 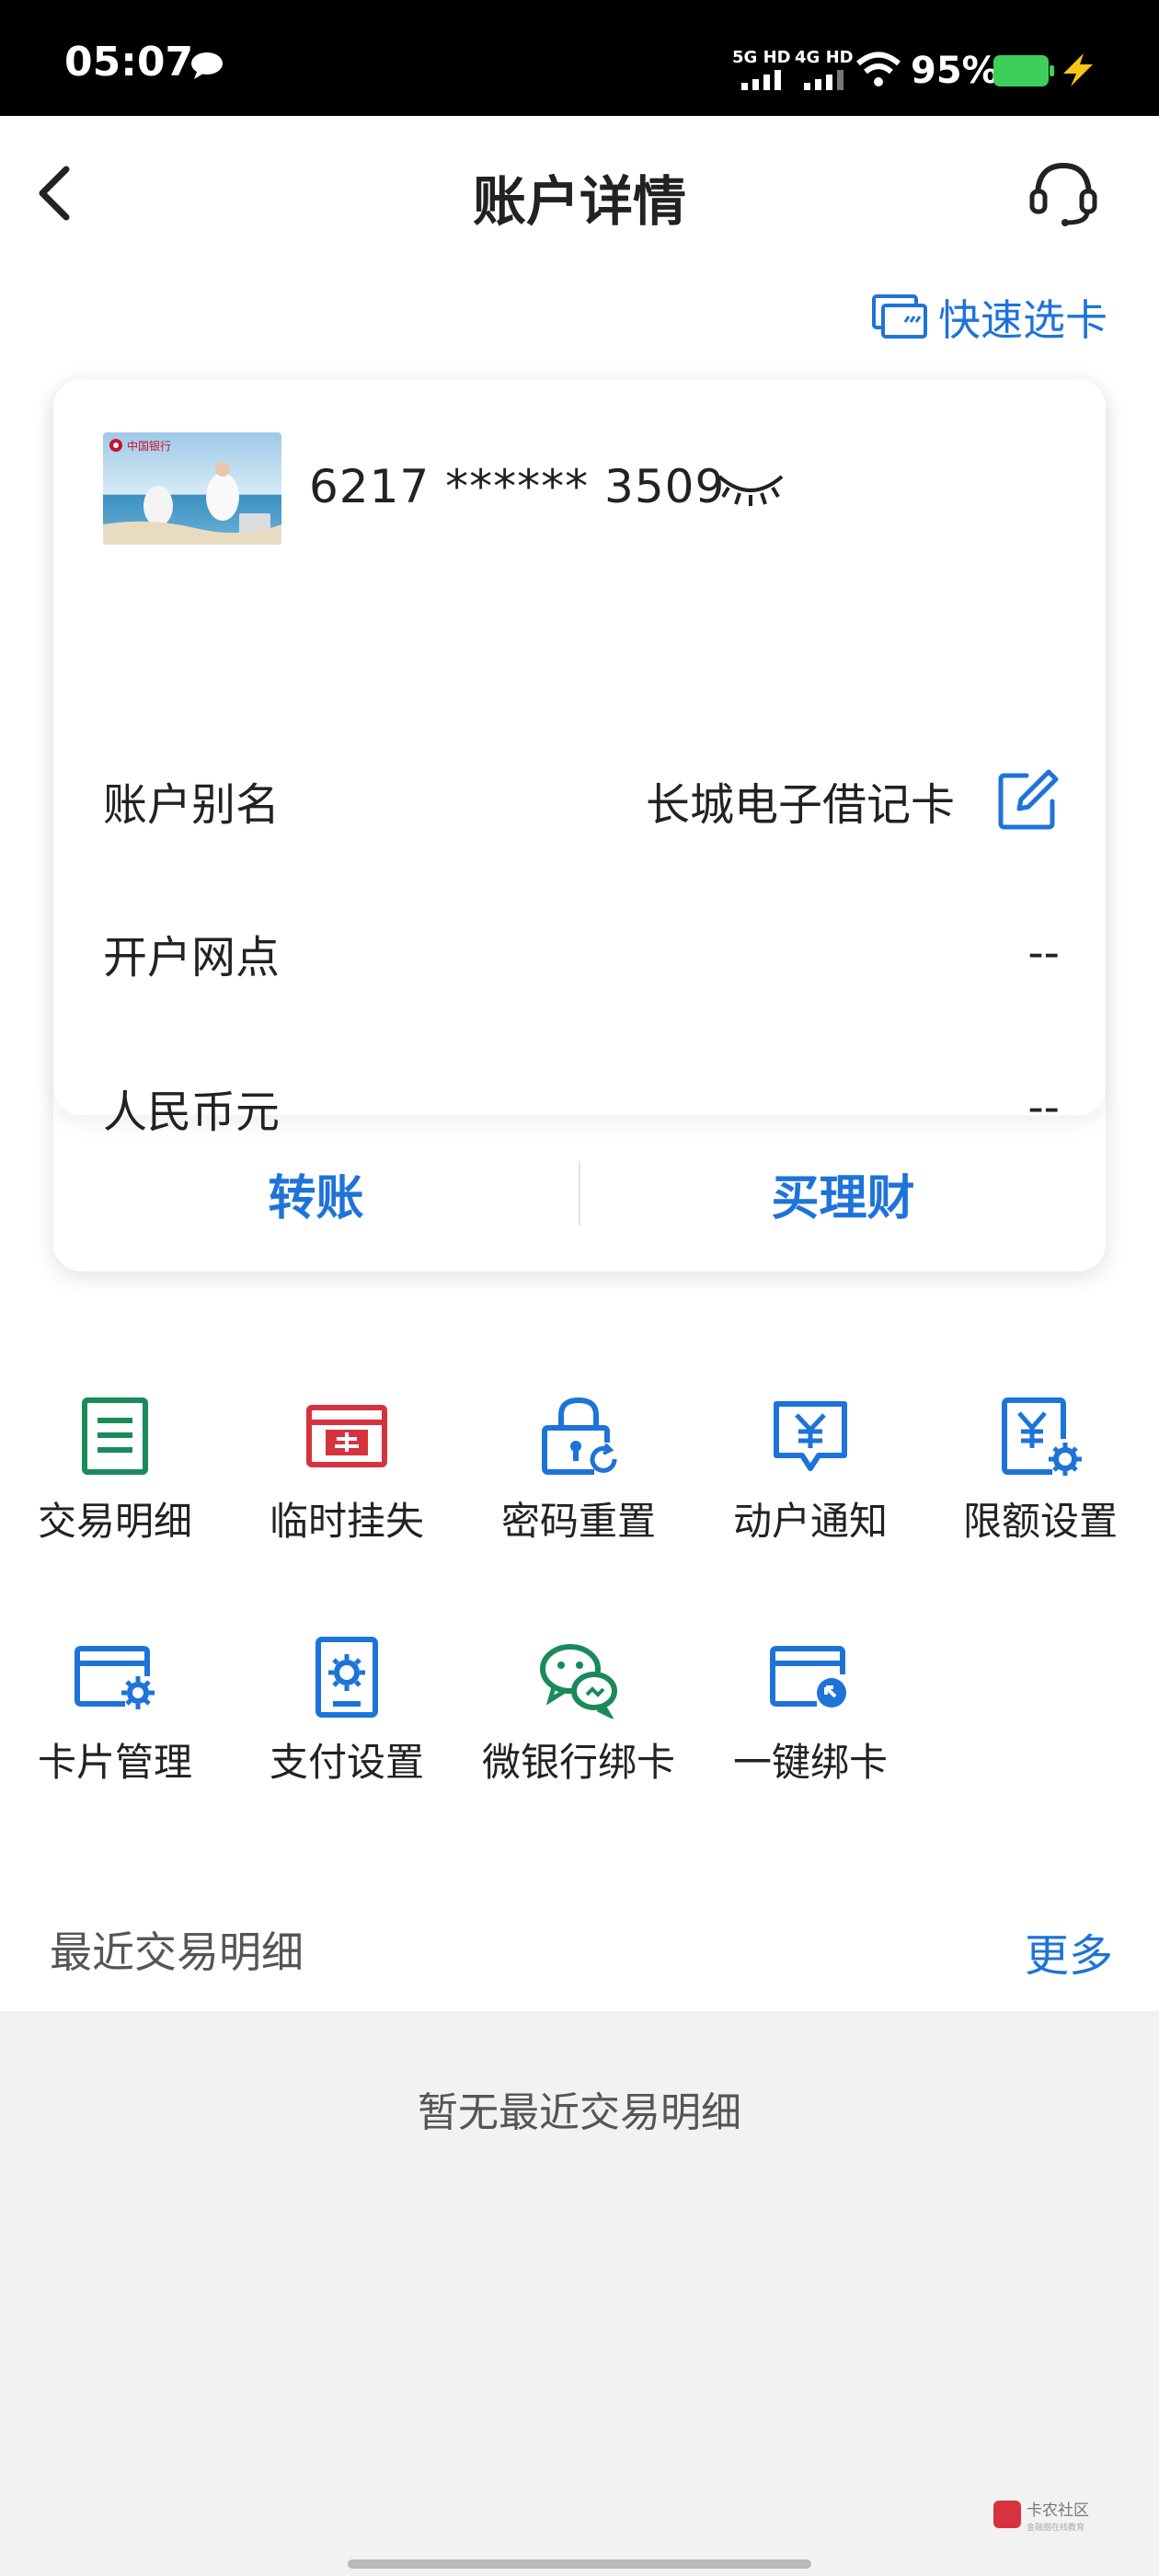 I want to click on chat-bubble-icon, so click(x=207, y=65).